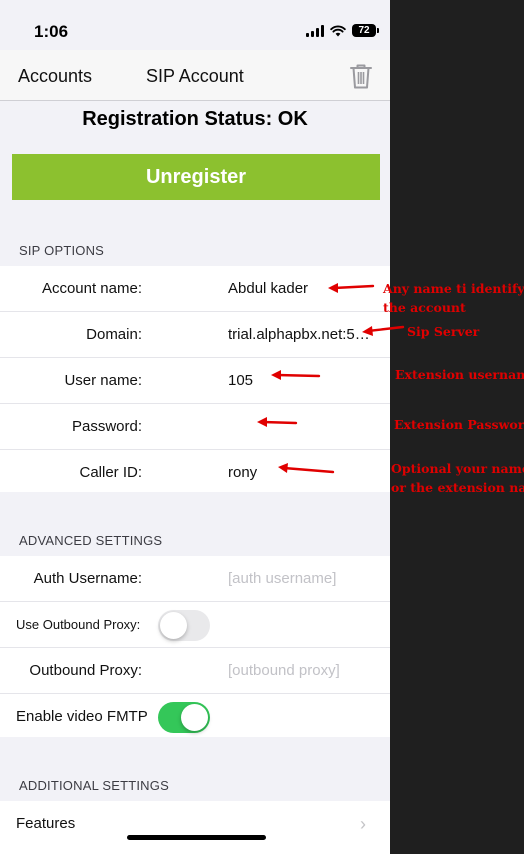 The image size is (524, 854). I want to click on arrow-password, so click(279, 422).